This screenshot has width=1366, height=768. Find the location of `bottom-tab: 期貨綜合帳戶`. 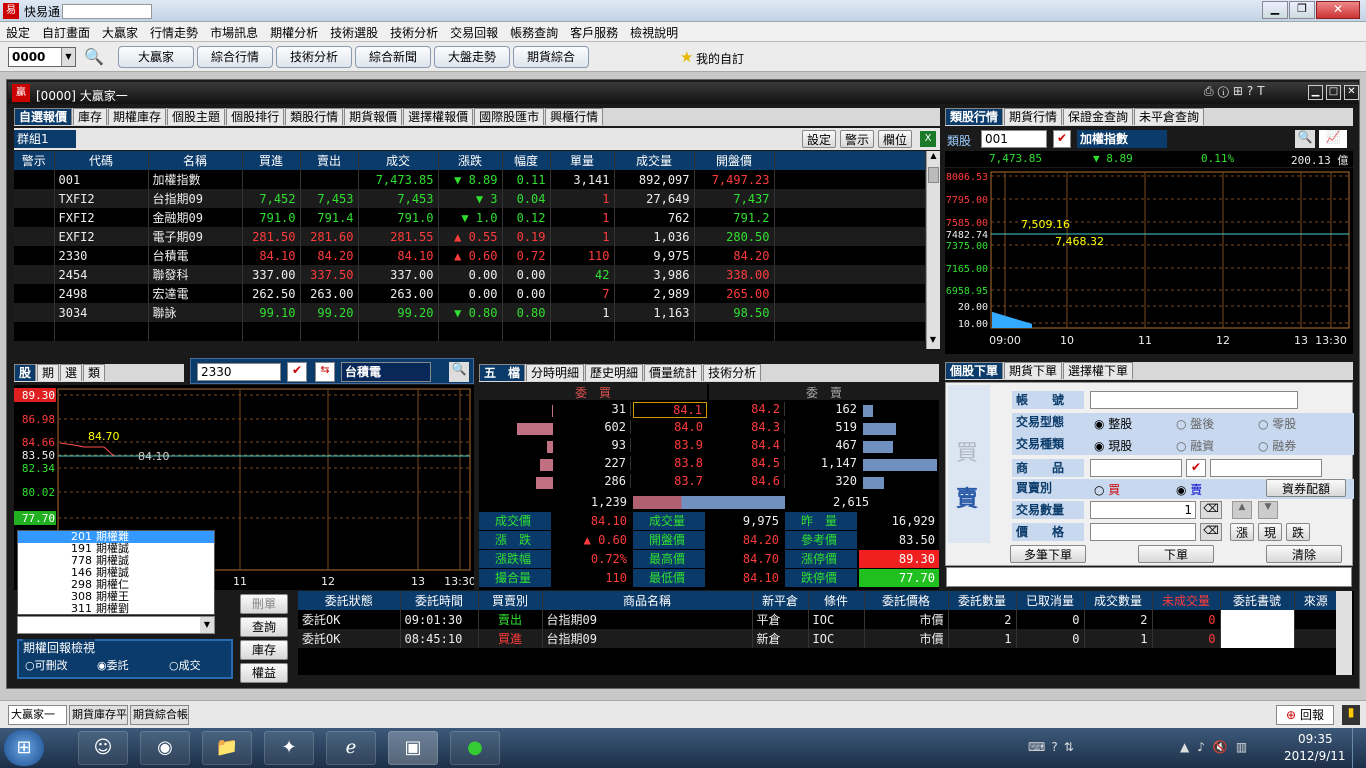

bottom-tab: 期貨綜合帳戶 is located at coordinates (159, 715).